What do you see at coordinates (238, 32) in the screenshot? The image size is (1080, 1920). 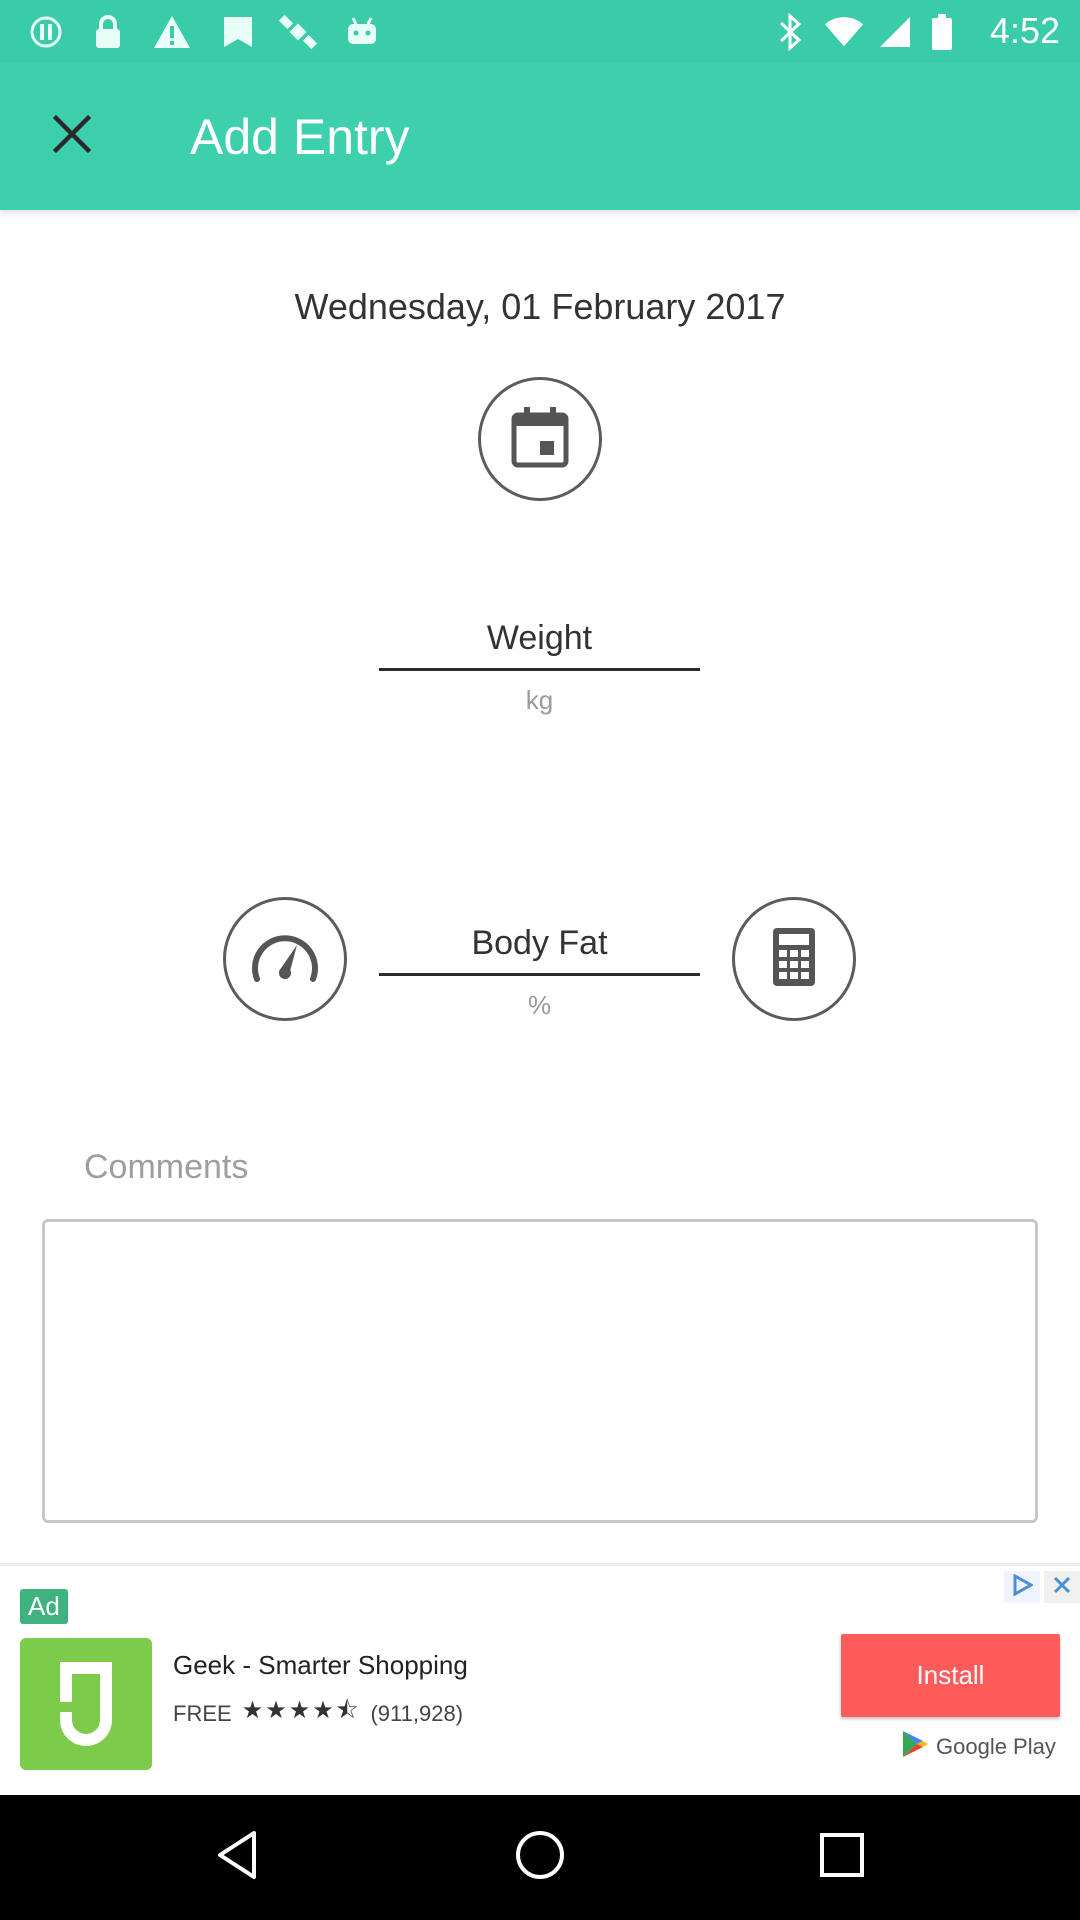 I see `fake-gps-icon` at bounding box center [238, 32].